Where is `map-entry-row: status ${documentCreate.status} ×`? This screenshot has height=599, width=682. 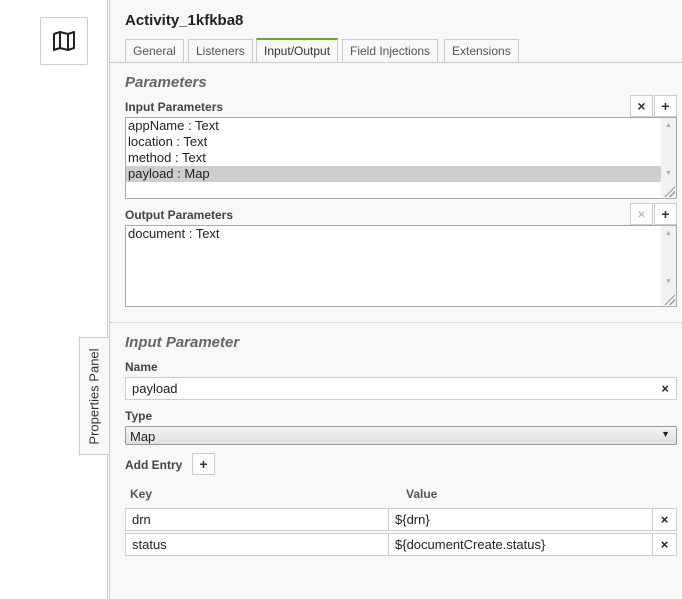
map-entry-row: status ${documentCreate.status} × is located at coordinates (401, 544).